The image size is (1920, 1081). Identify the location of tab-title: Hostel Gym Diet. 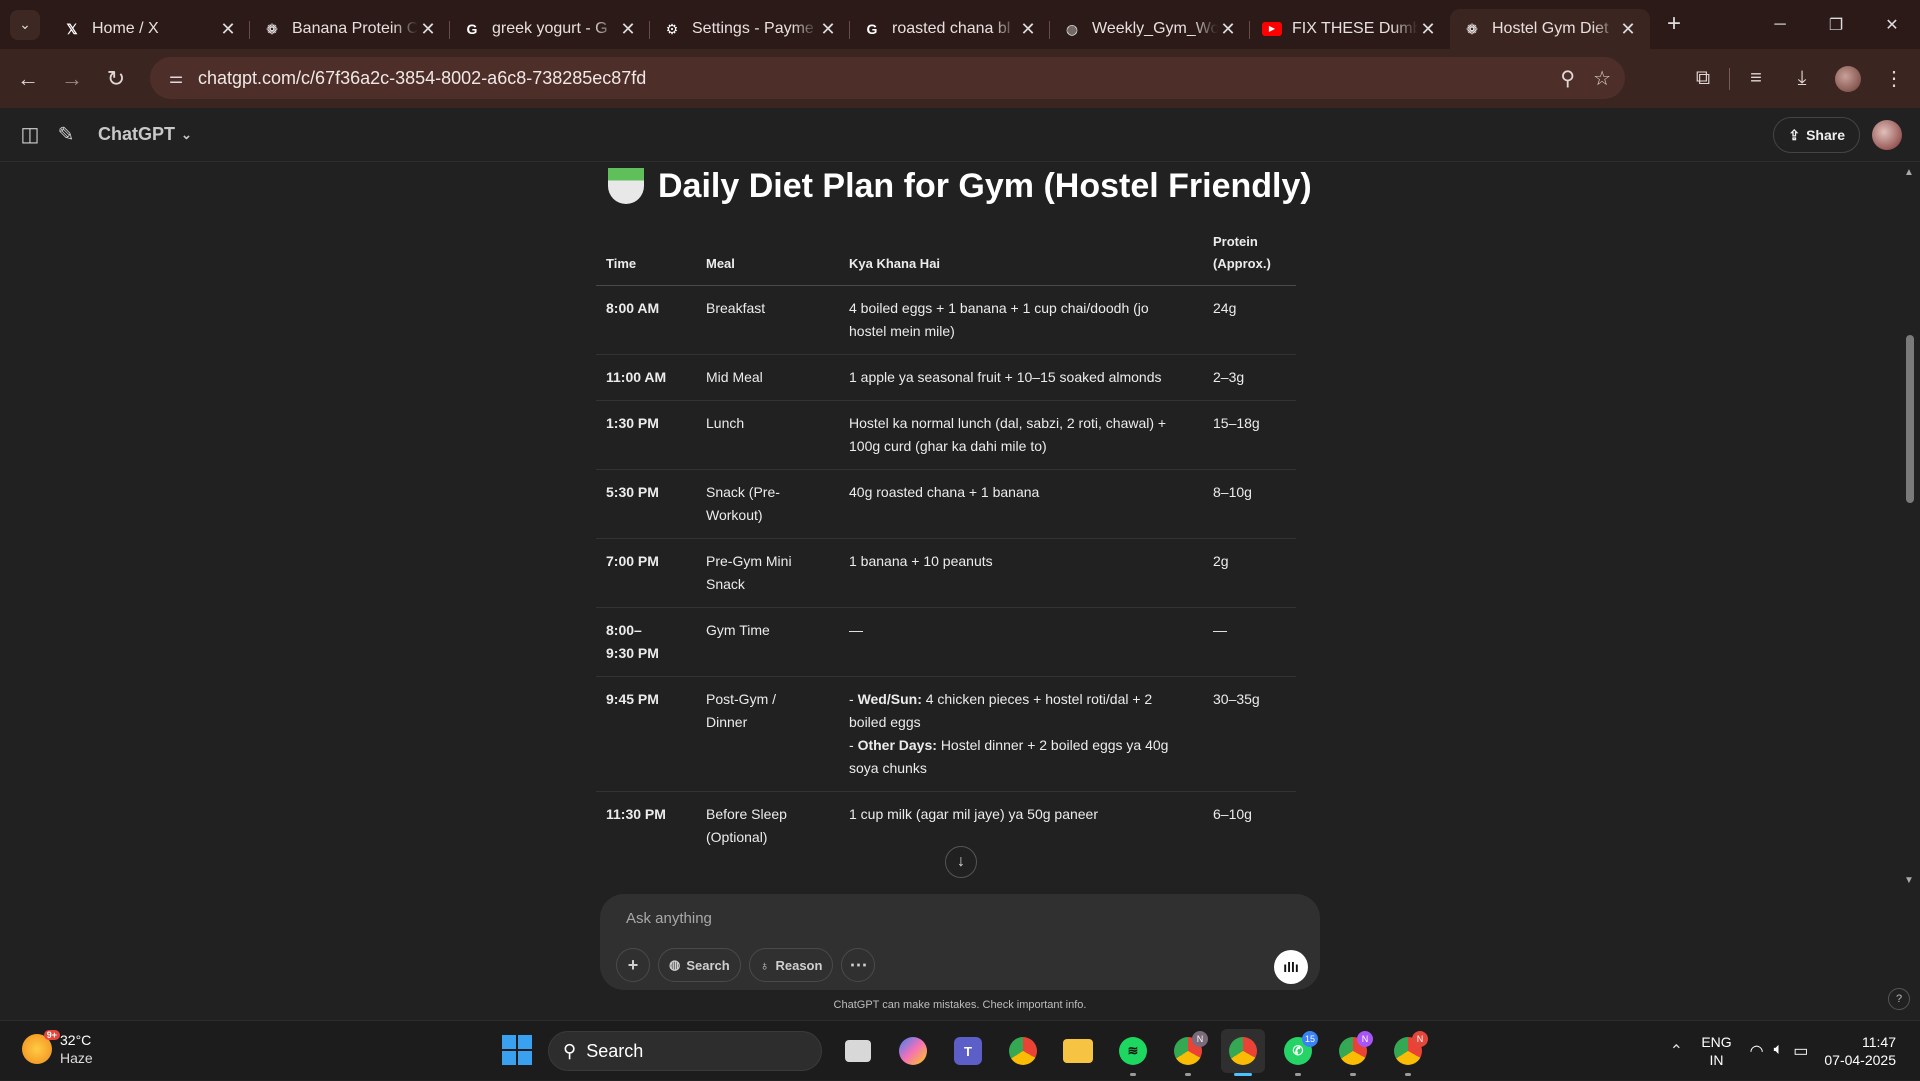
(1550, 28).